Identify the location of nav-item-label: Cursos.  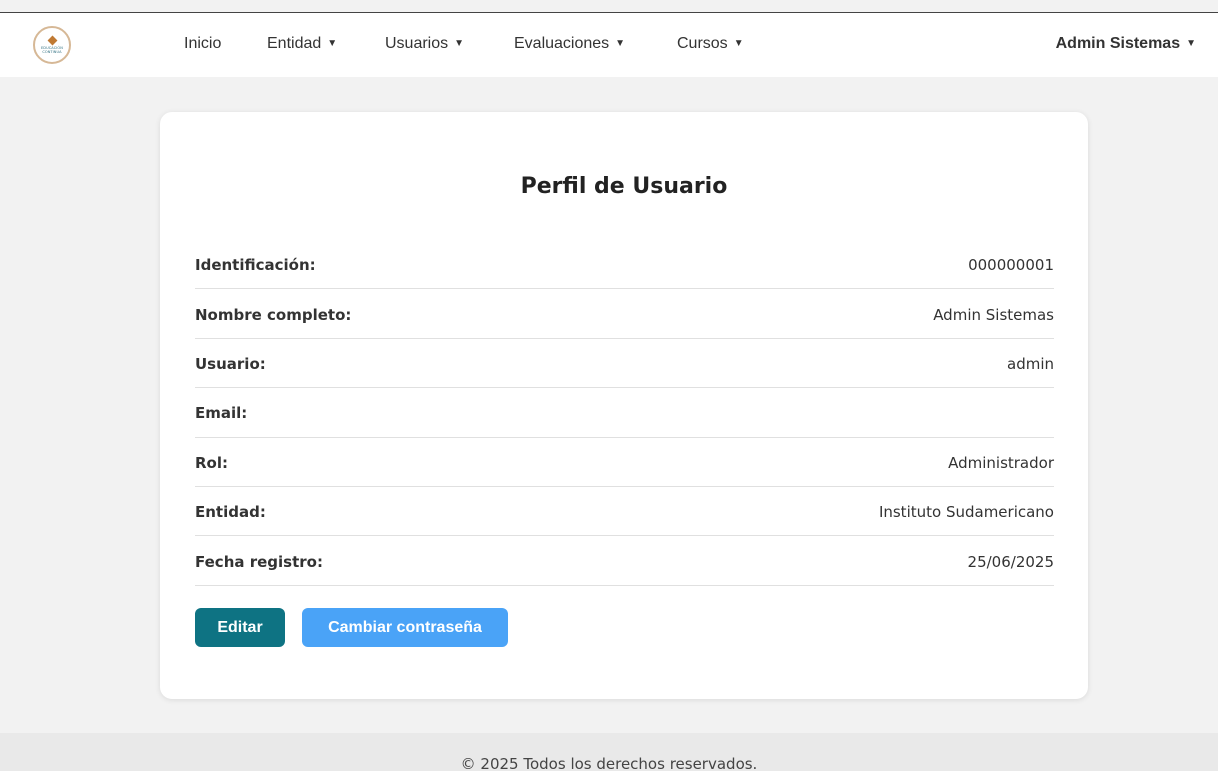
(702, 43).